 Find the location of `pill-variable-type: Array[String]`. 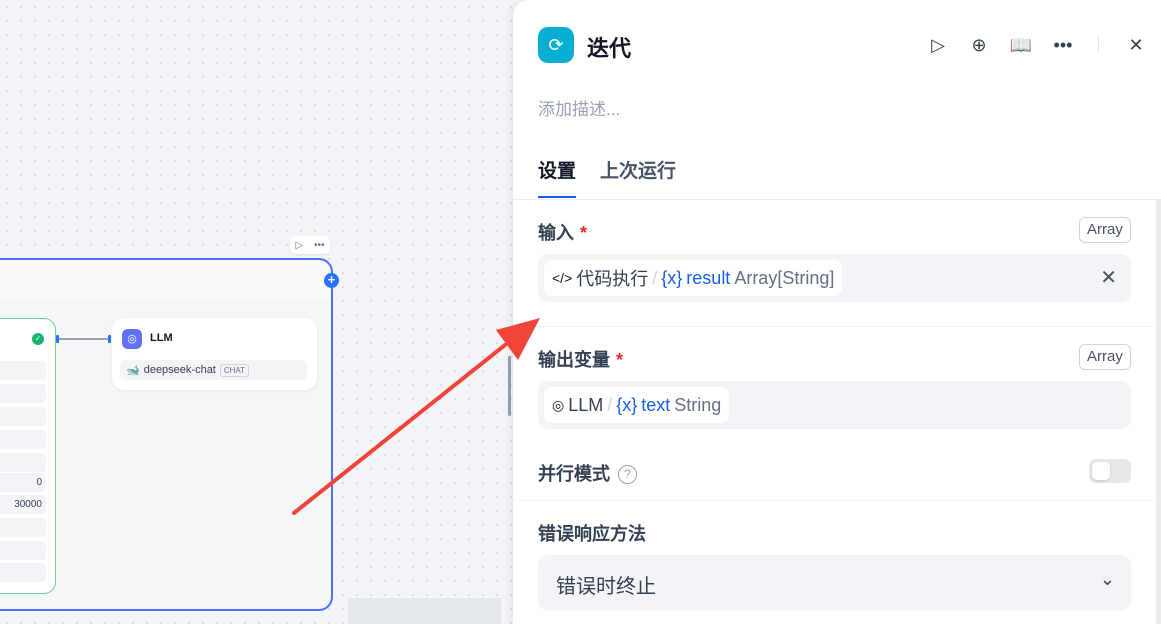

pill-variable-type: Array[String] is located at coordinates (784, 277).